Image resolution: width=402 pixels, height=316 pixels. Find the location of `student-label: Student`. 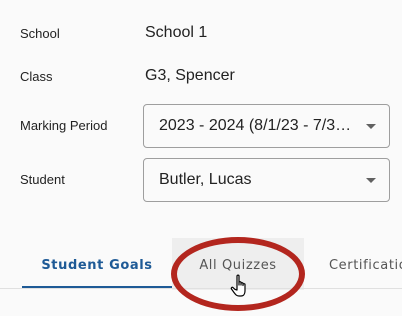

student-label: Student is located at coordinates (42, 179).